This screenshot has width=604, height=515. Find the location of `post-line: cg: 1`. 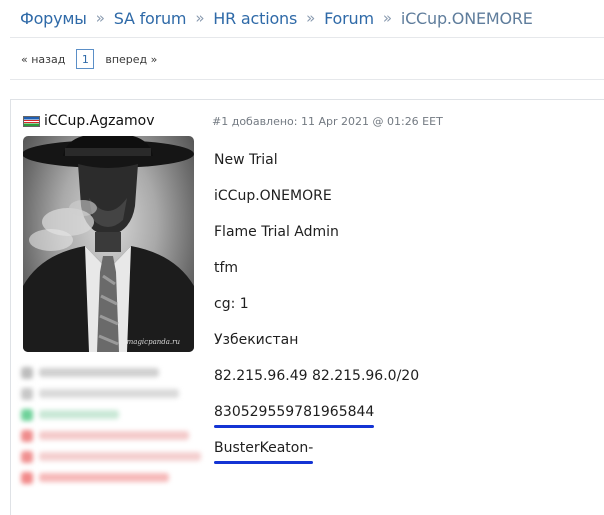

post-line: cg: 1 is located at coordinates (231, 304).